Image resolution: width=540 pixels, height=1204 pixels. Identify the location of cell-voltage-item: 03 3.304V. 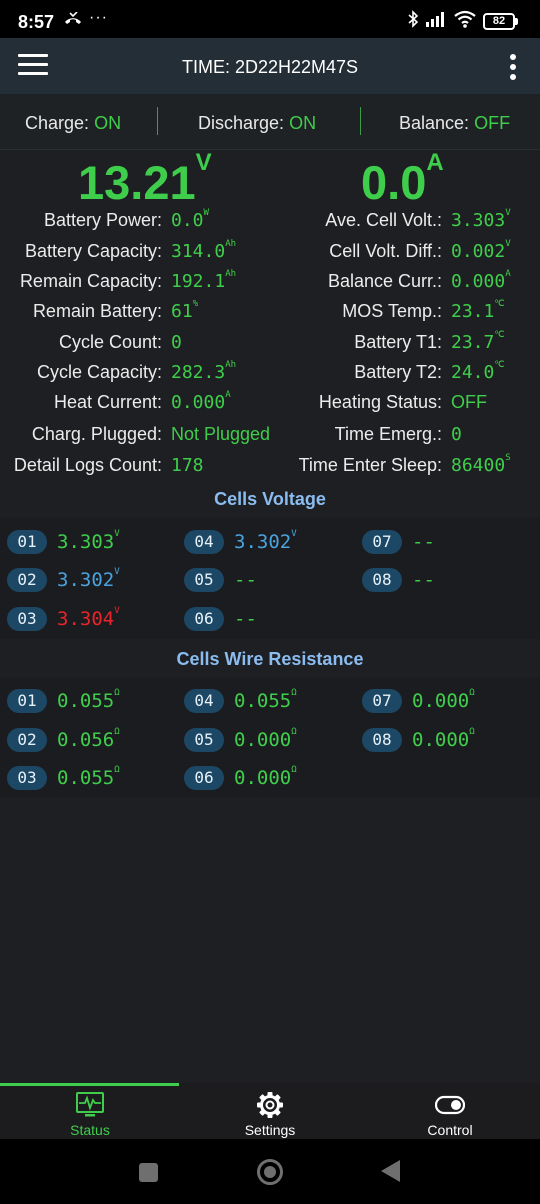
(63, 618).